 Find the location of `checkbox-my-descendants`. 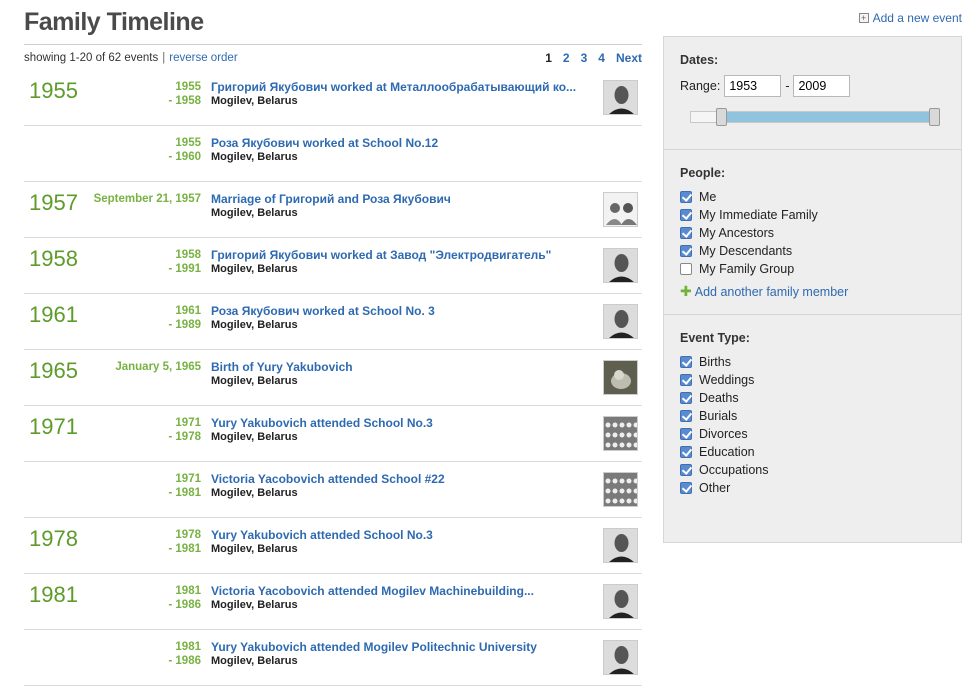

checkbox-my-descendants is located at coordinates (686, 251).